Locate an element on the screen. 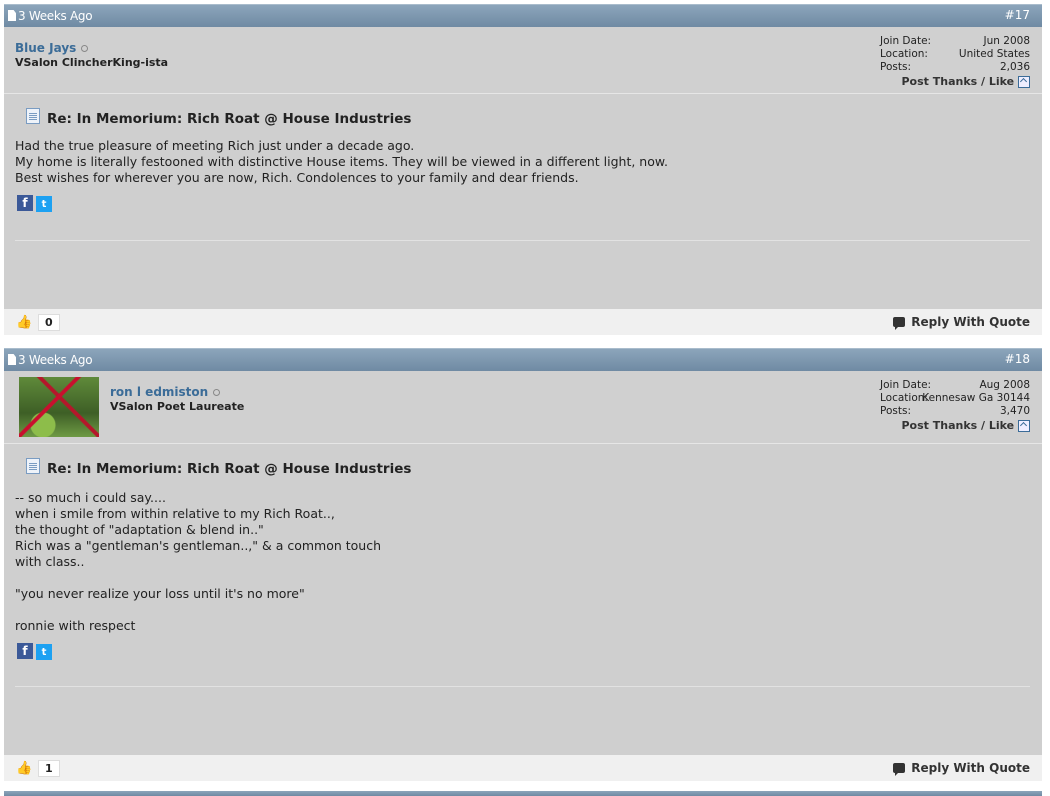 This screenshot has height=796, width=1050. join-date-value: Aug 2008 is located at coordinates (1004, 385).